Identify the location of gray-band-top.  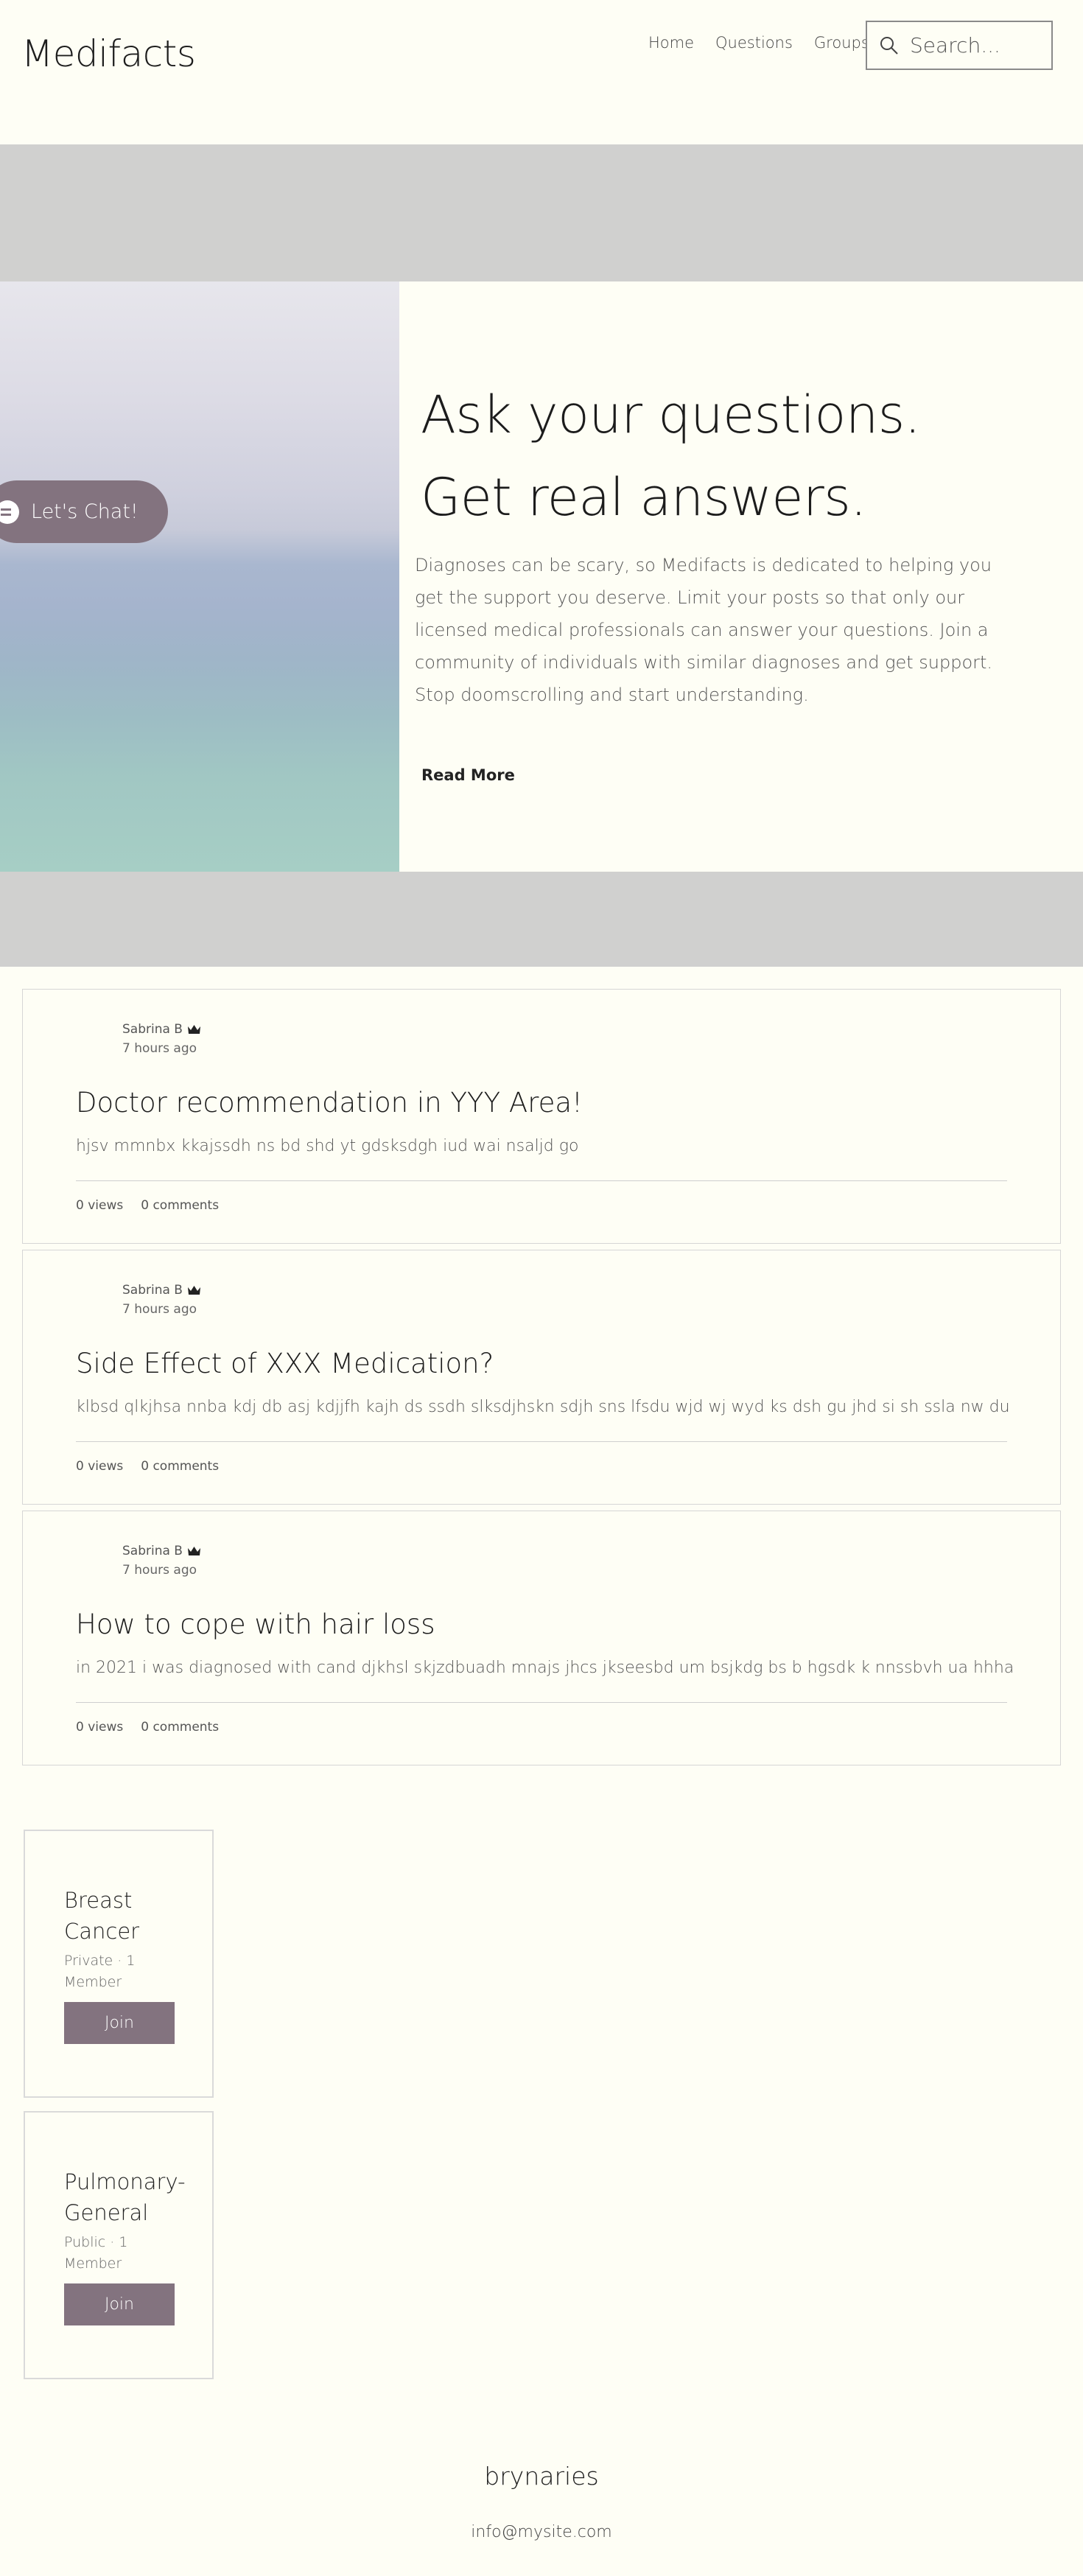
(541, 212).